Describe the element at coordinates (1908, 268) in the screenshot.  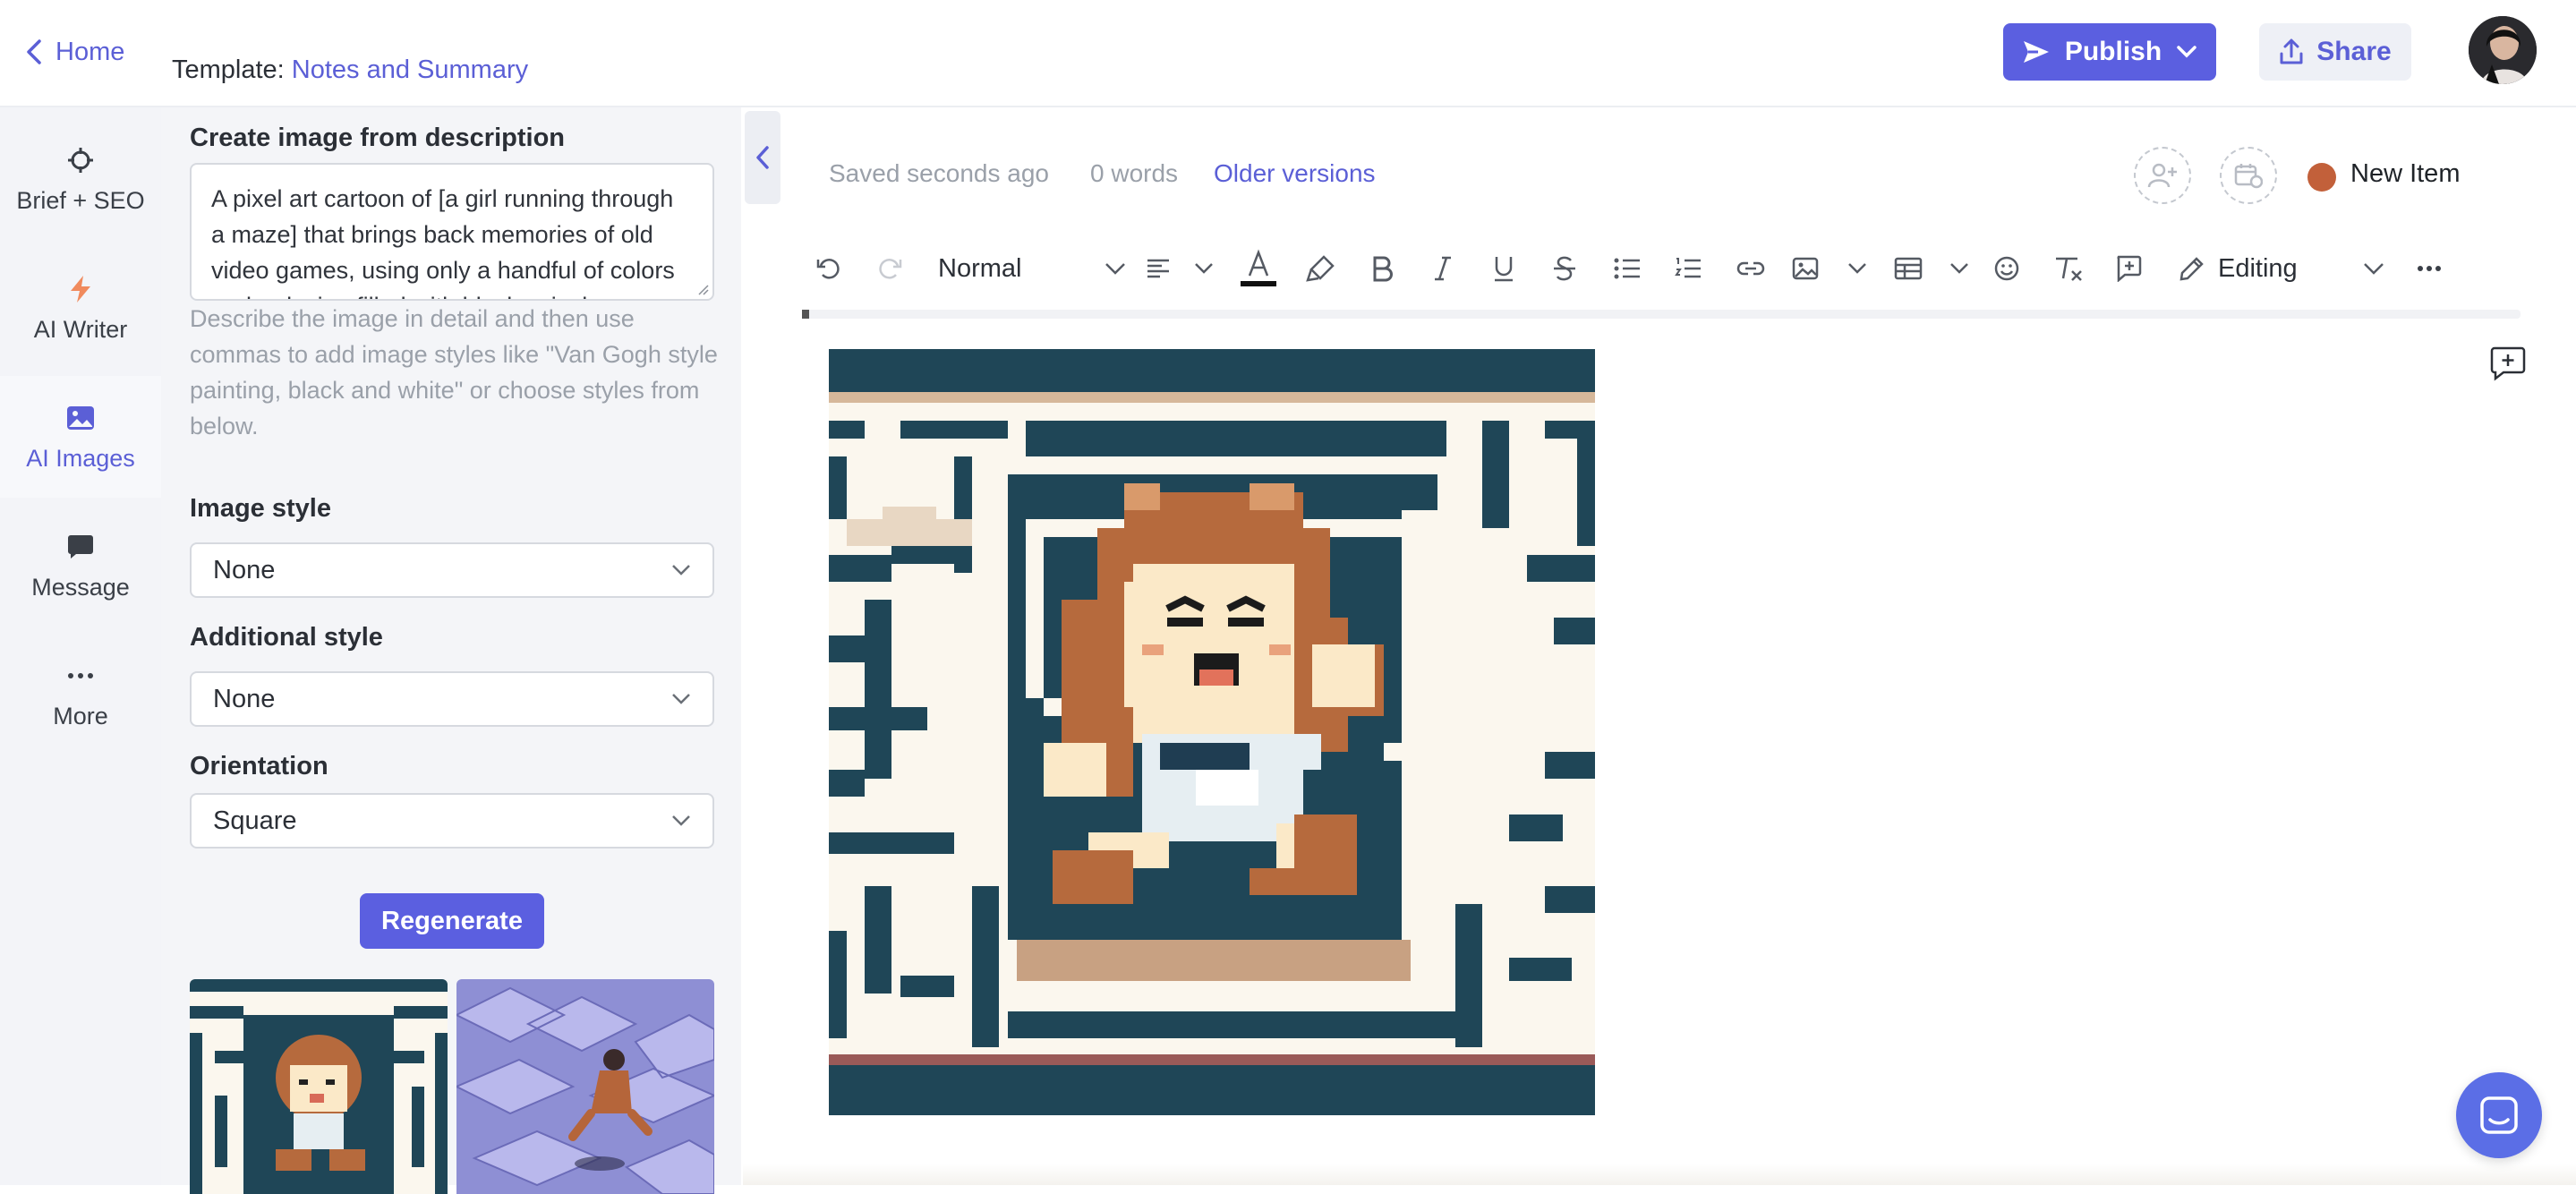
I see `table-icon` at that location.